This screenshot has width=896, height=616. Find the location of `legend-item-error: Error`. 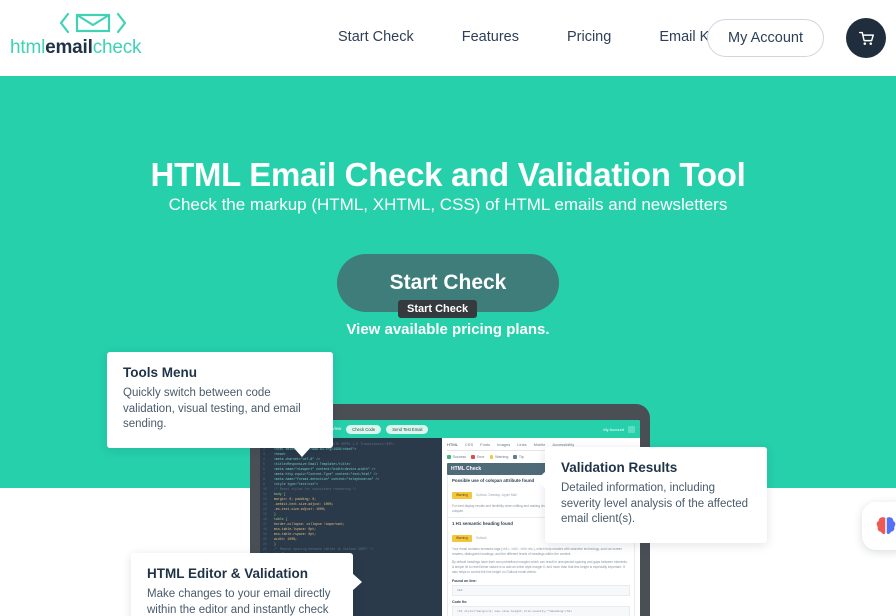

legend-item-error: Error is located at coordinates (478, 457).